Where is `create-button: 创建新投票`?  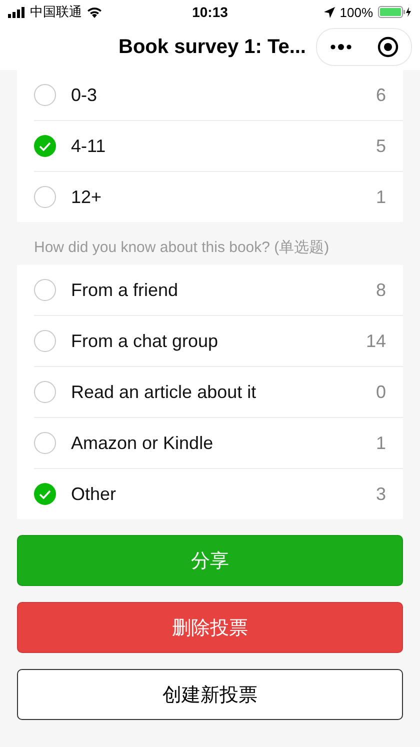 create-button: 创建新投票 is located at coordinates (210, 694).